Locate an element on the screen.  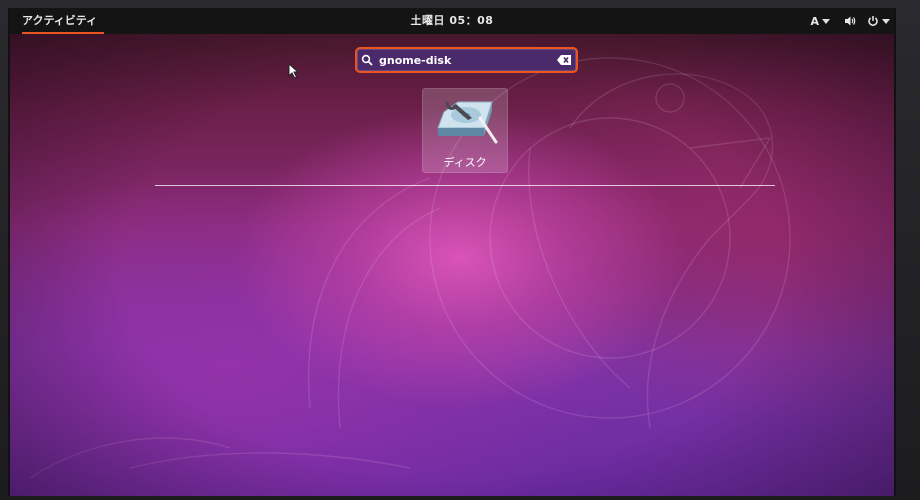
system-menu is located at coordinates (867, 21).